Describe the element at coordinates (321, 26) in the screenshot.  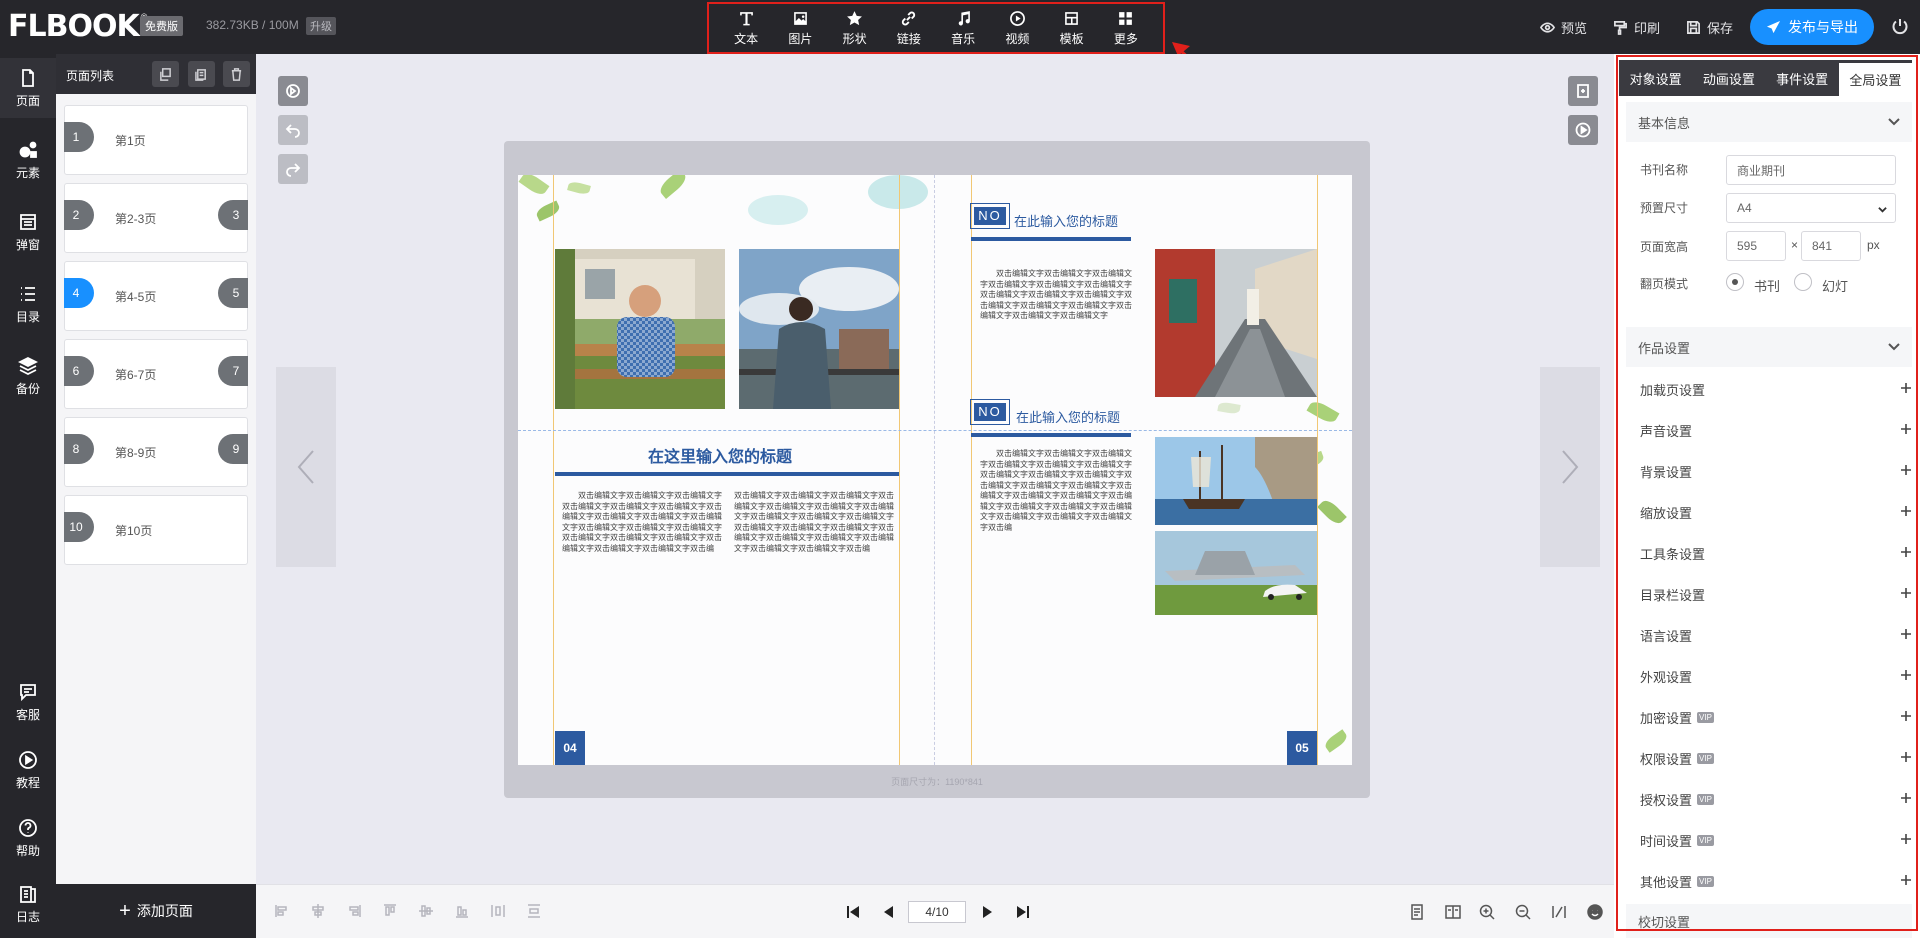
I see `upgrade-button: 升级` at that location.